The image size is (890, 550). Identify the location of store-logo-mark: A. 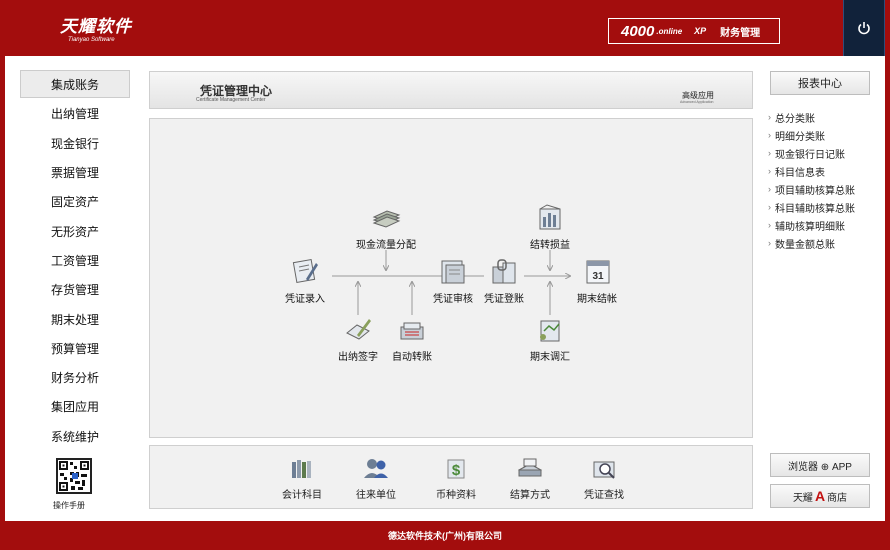
(820, 496).